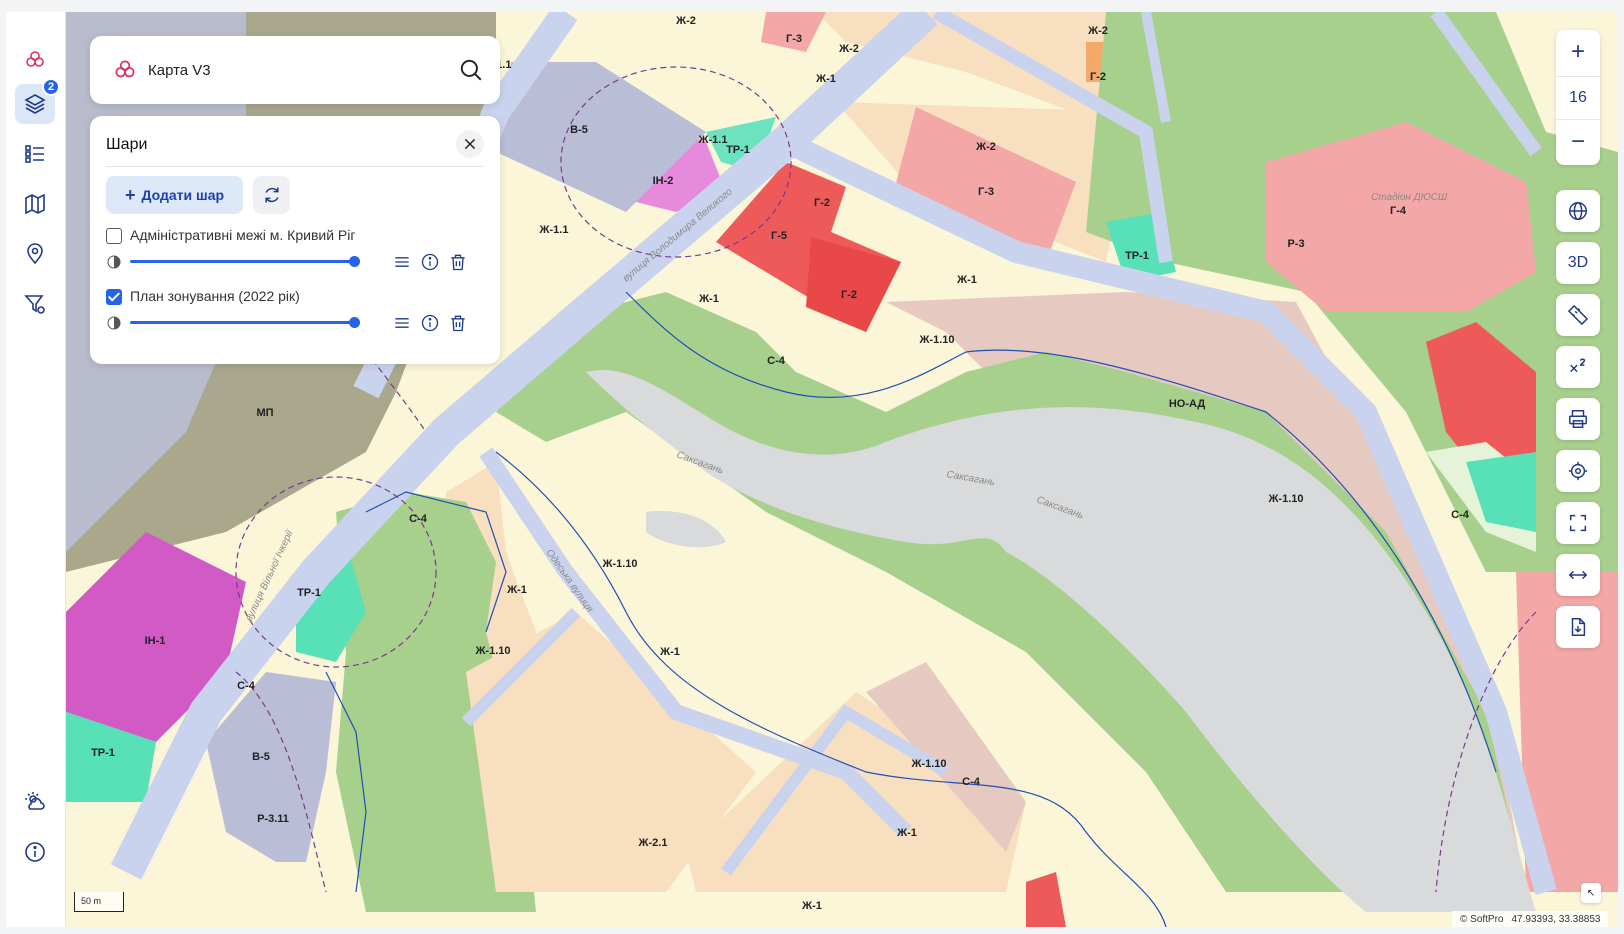  Describe the element at coordinates (155, 641) in the screenshot. I see `svg-text: ІН-1` at that location.